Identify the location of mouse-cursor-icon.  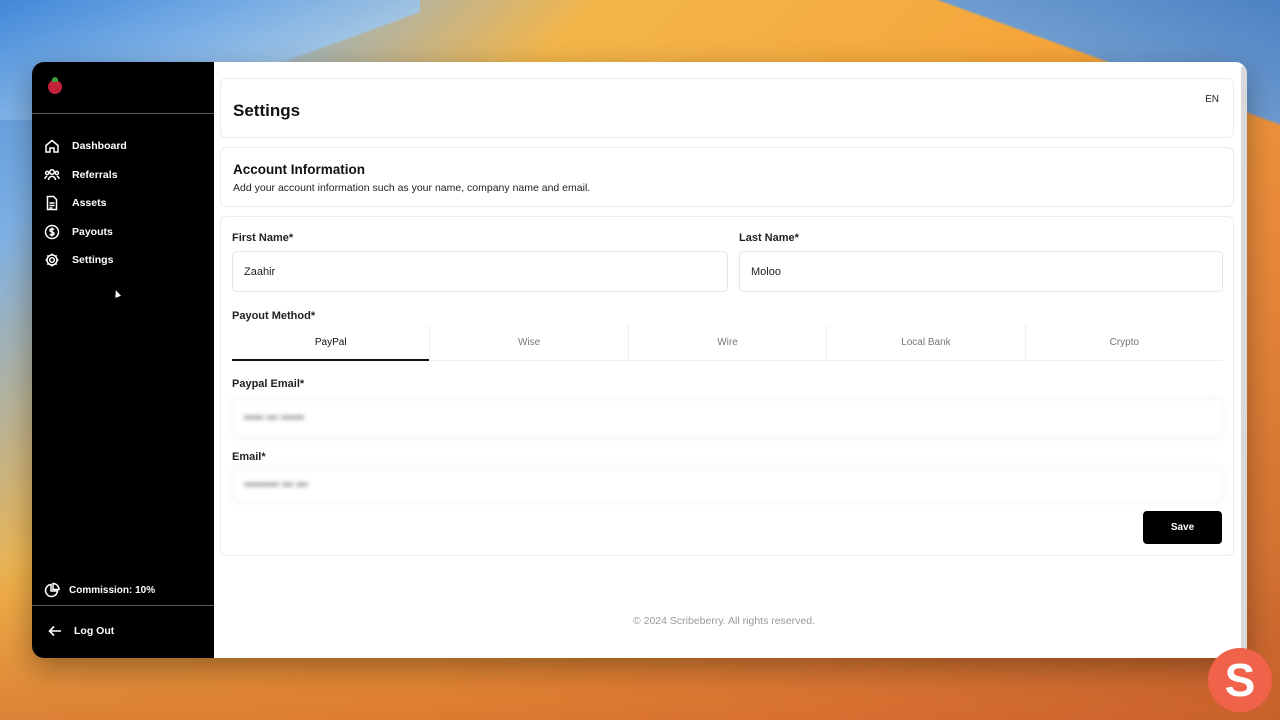
(117, 293).